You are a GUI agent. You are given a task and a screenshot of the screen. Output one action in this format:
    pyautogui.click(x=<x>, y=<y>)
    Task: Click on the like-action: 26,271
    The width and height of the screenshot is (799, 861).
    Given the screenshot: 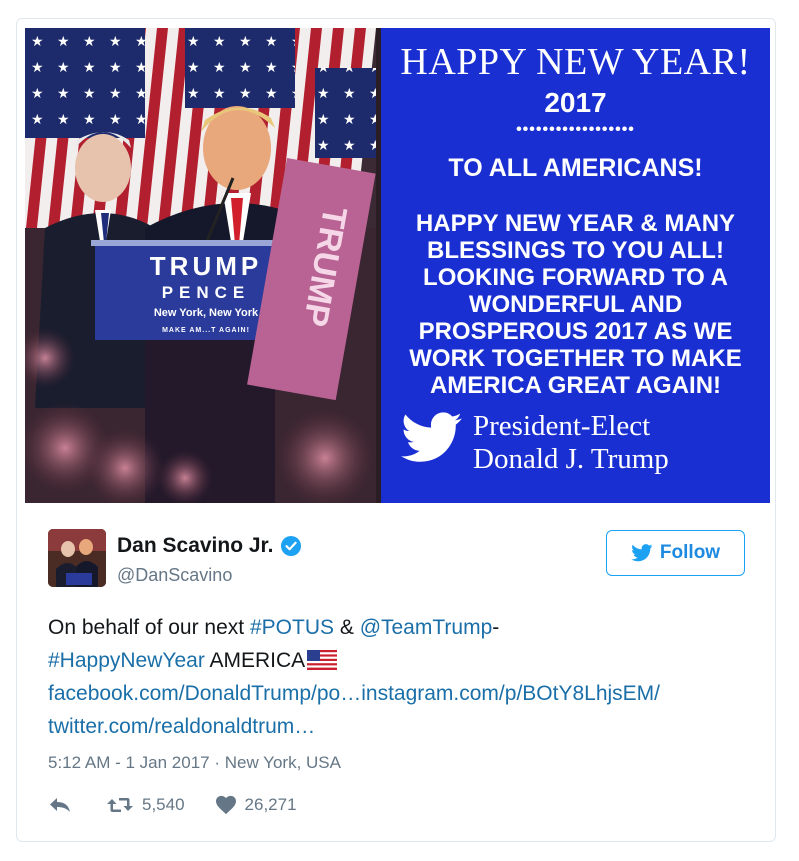 What is the action you would take?
    pyautogui.click(x=256, y=805)
    